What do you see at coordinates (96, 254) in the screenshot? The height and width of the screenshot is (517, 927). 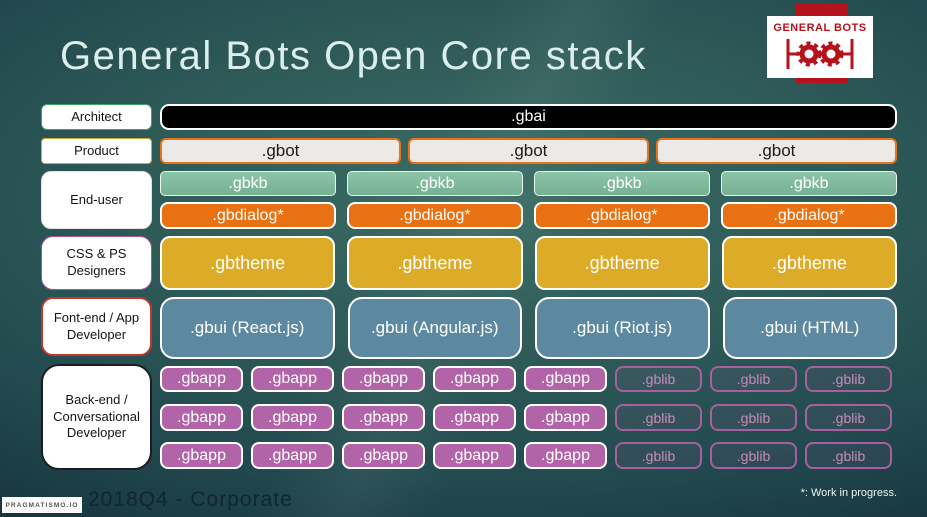 I see `role-label-line: CSS & PS` at bounding box center [96, 254].